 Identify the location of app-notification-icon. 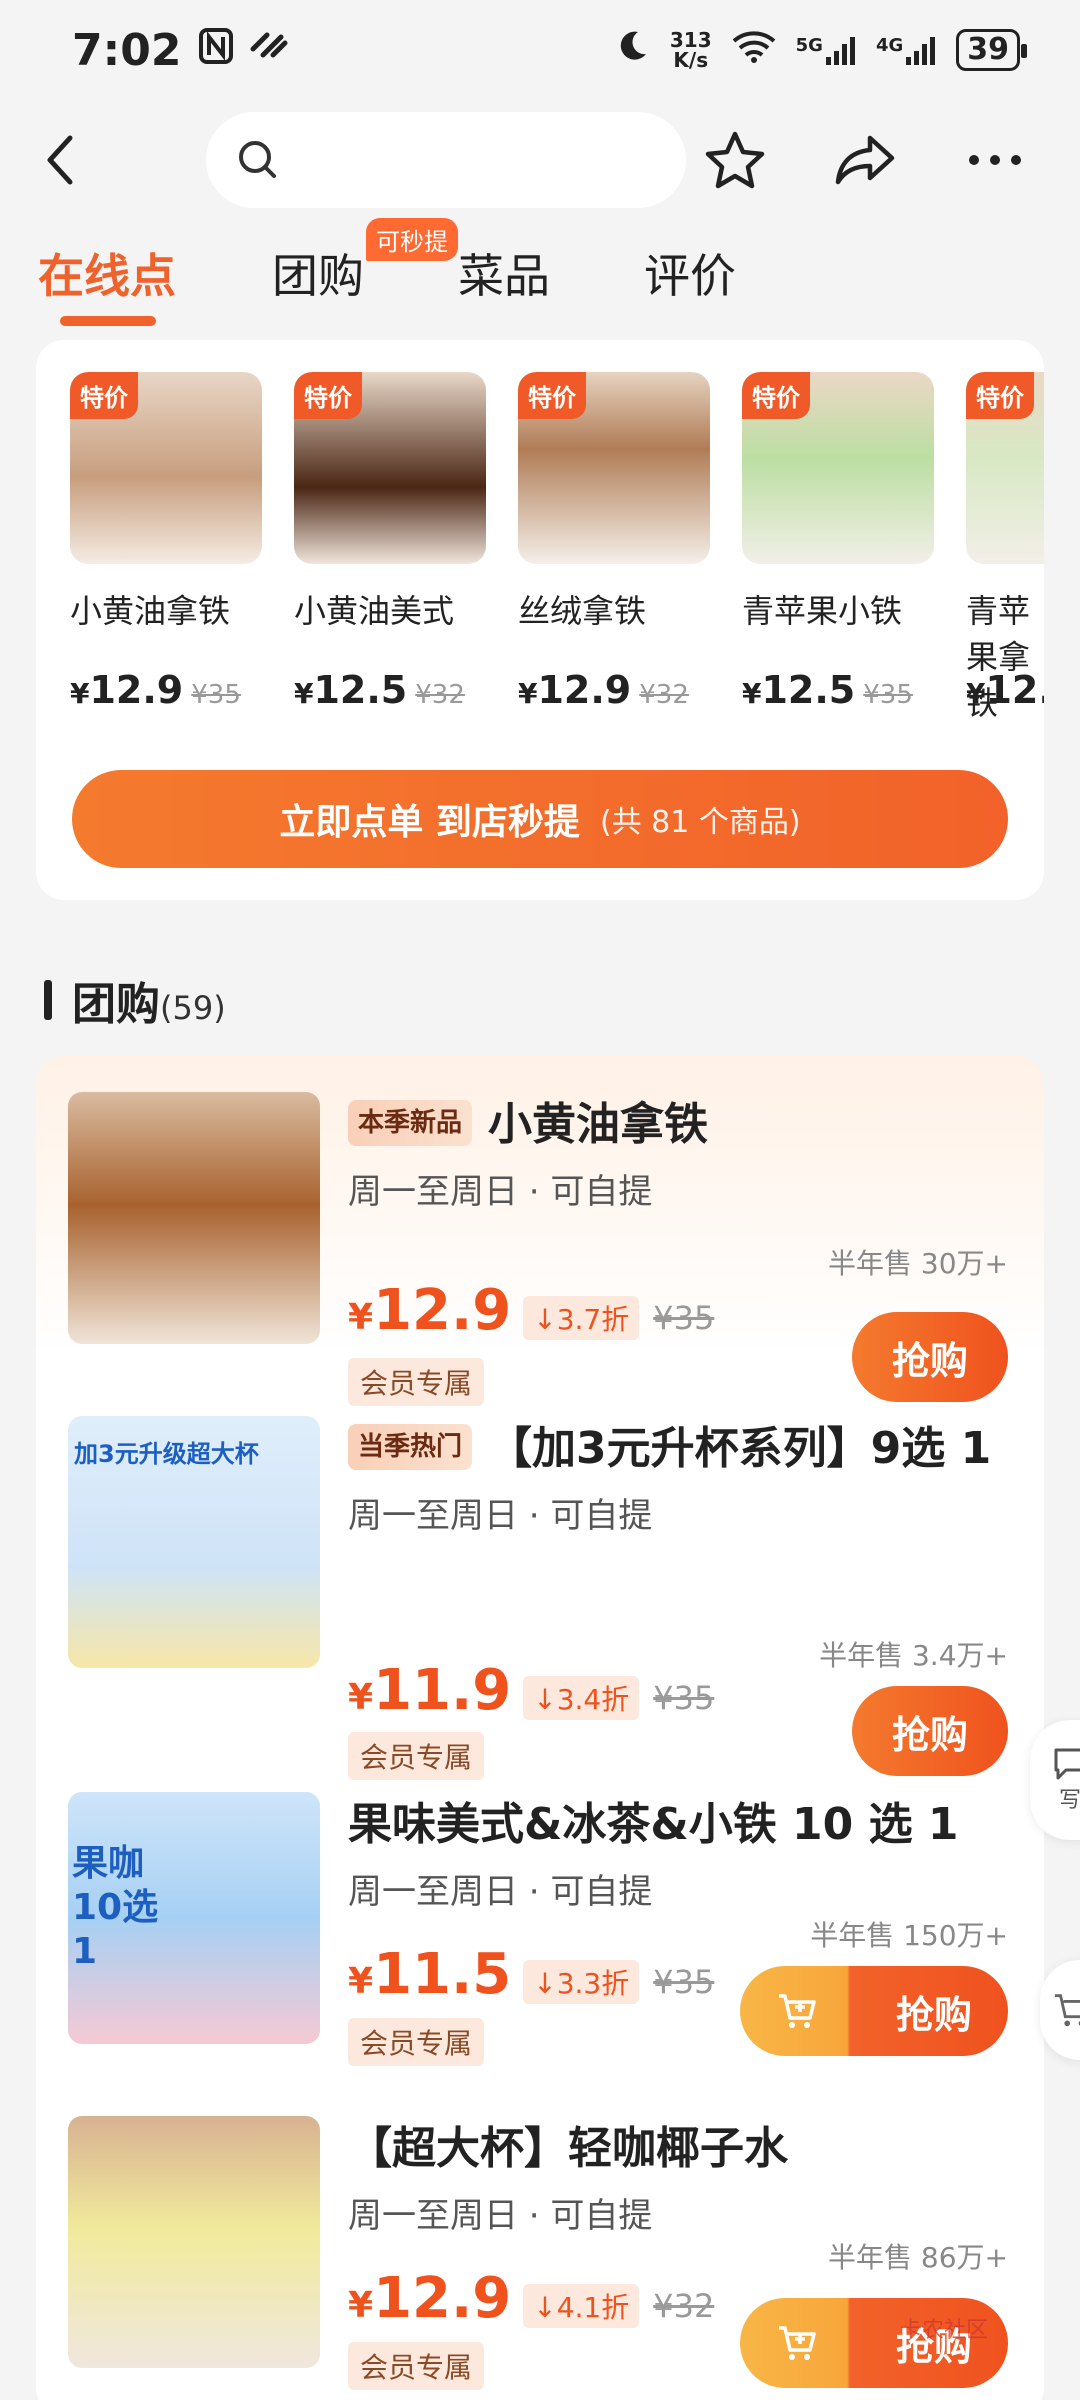
(269, 50).